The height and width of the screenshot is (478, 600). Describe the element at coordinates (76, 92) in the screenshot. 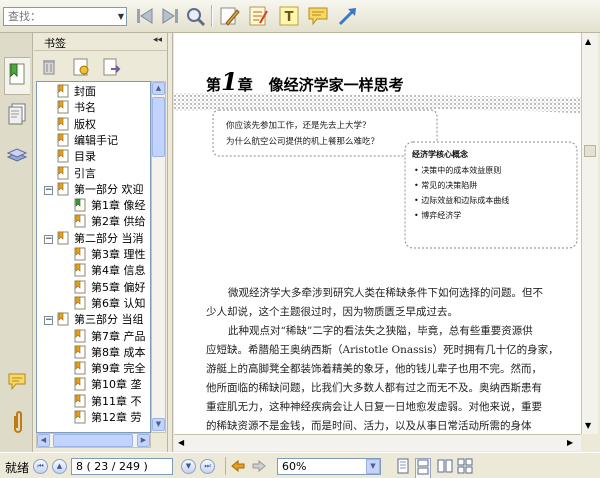

I see `bookmark-item: 封面` at that location.